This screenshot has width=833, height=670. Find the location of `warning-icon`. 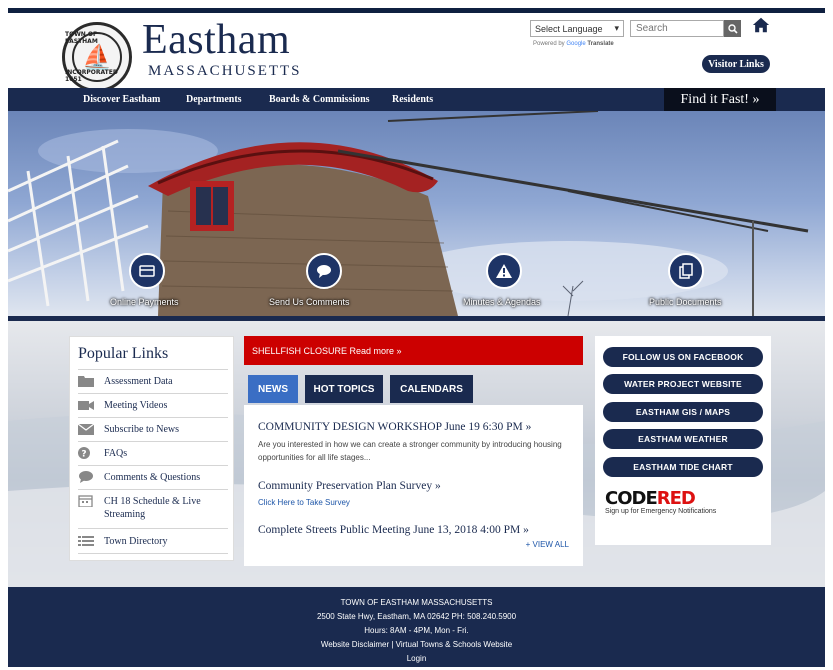

warning-icon is located at coordinates (504, 271).